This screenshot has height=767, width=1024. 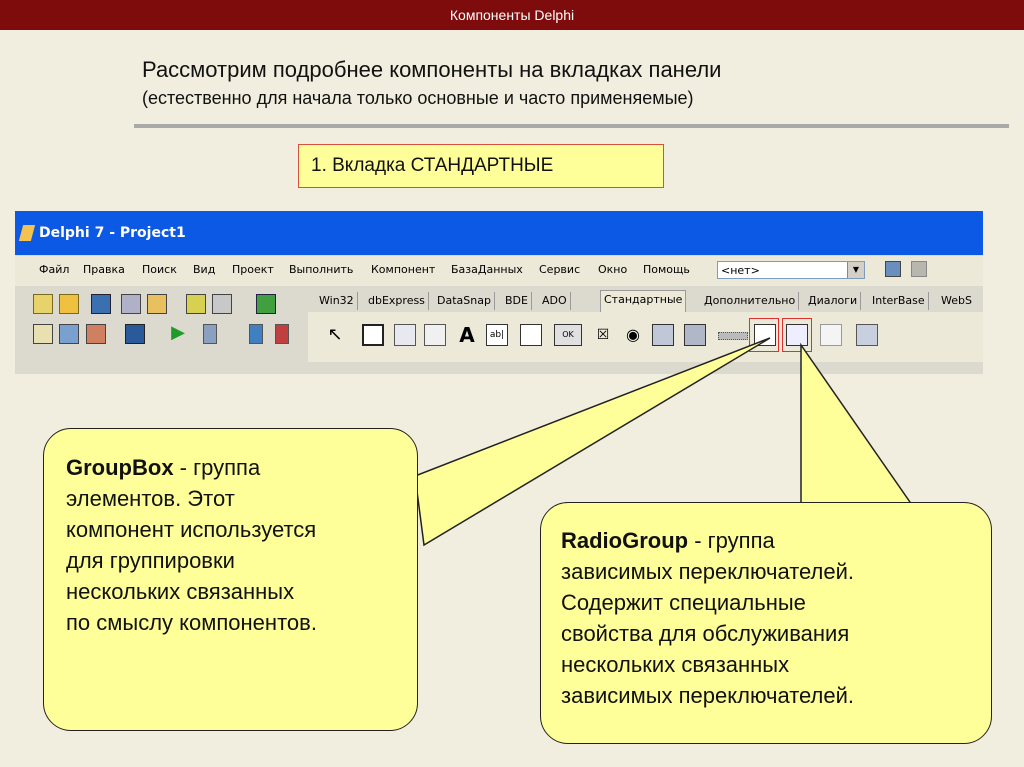 I want to click on groupbox-title: GroupBox, so click(x=120, y=467).